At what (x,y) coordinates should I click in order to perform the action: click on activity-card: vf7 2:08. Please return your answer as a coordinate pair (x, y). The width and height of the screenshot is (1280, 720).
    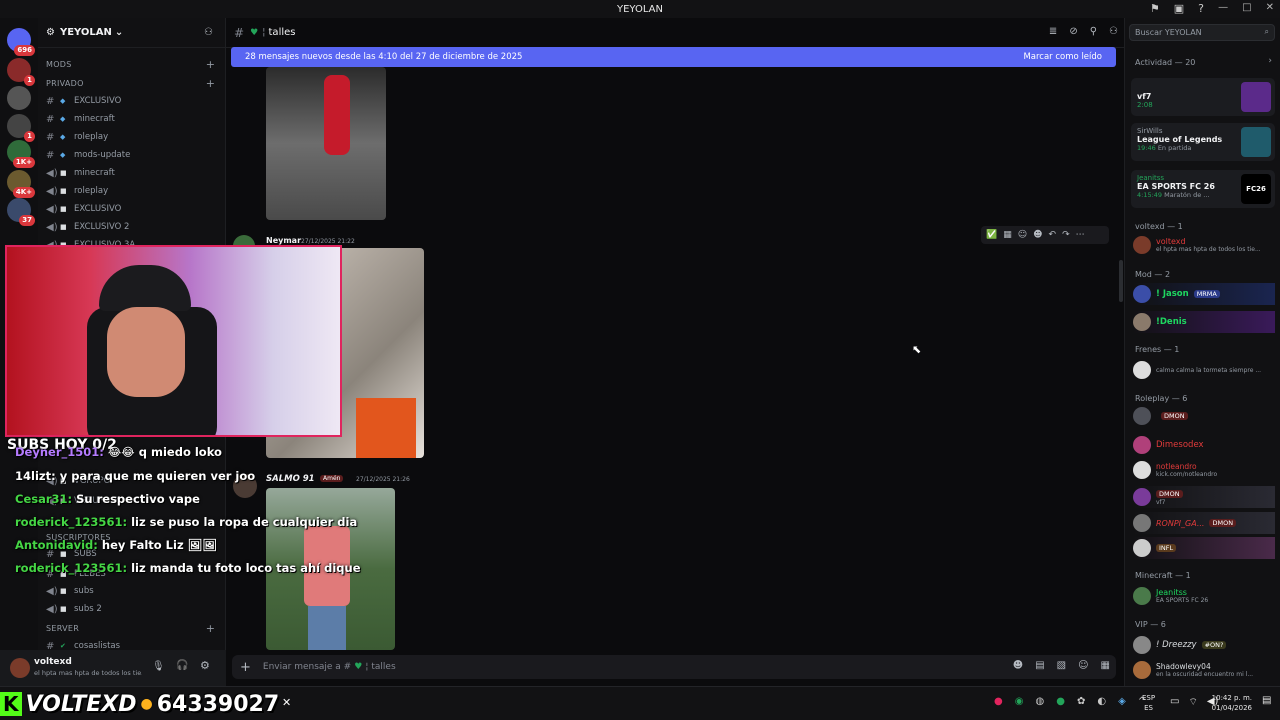
    Looking at the image, I should click on (1203, 97).